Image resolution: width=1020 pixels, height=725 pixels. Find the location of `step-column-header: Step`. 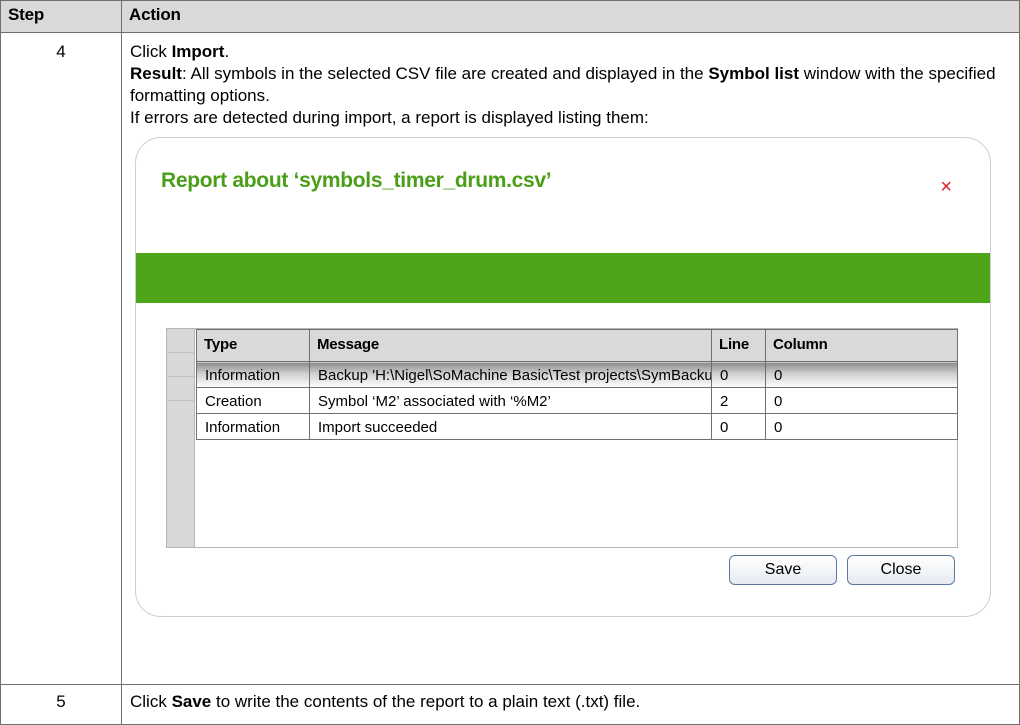

step-column-header: Step is located at coordinates (61, 16).